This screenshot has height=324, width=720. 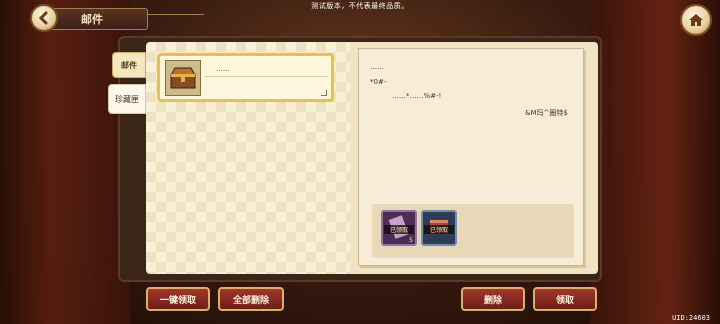 What do you see at coordinates (127, 99) in the screenshot?
I see `tab-treasure-box: 珍藏匣` at bounding box center [127, 99].